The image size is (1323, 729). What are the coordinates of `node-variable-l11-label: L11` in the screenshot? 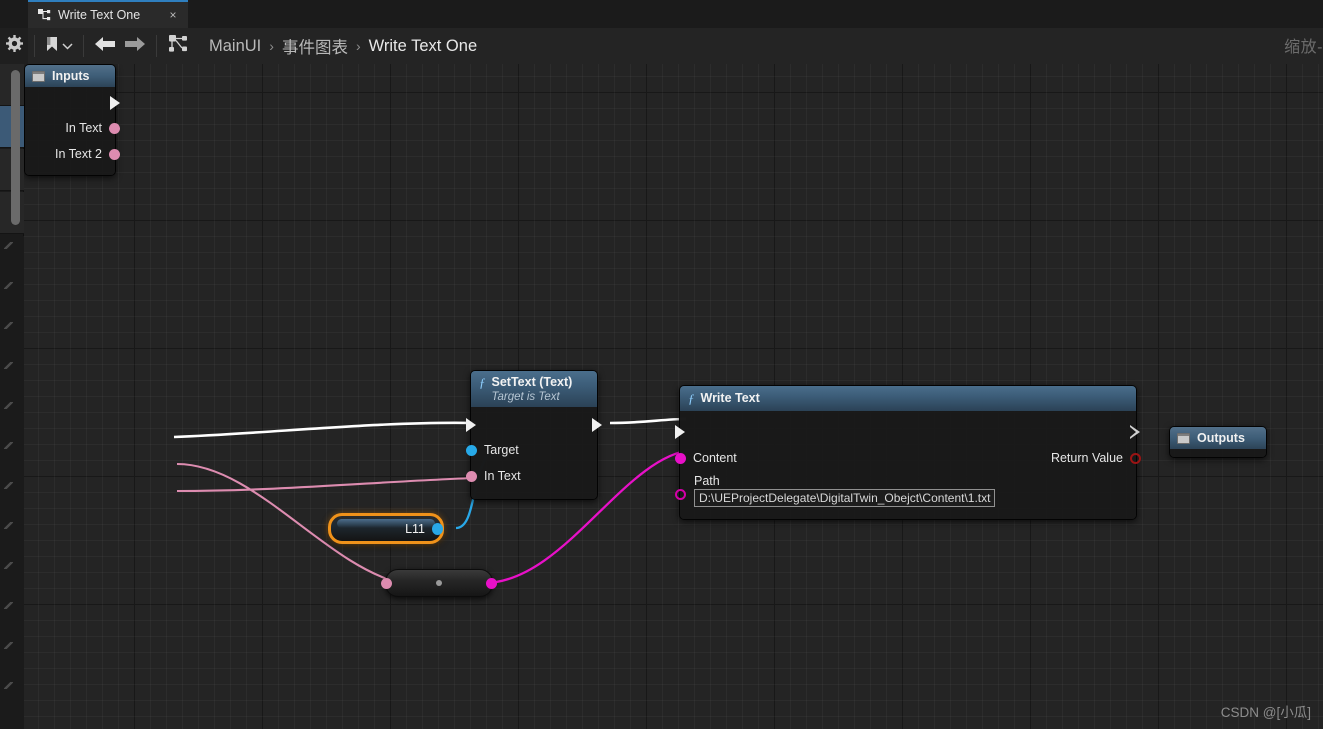 It's located at (415, 528).